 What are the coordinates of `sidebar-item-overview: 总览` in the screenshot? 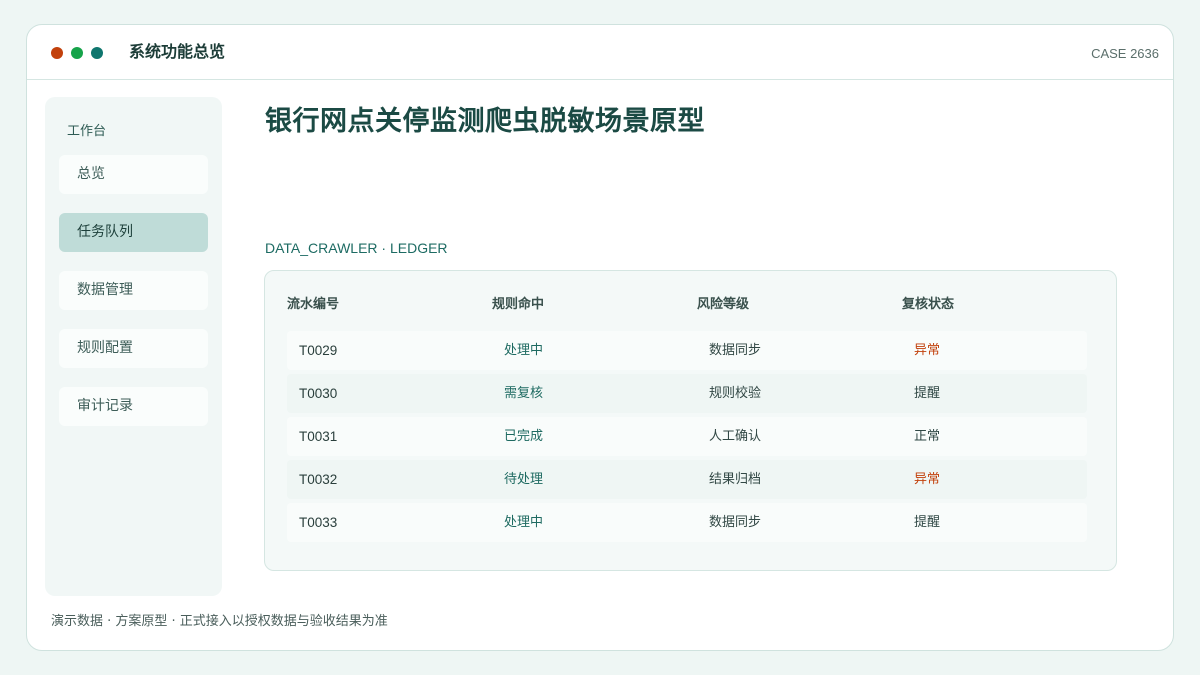 It's located at (133, 174).